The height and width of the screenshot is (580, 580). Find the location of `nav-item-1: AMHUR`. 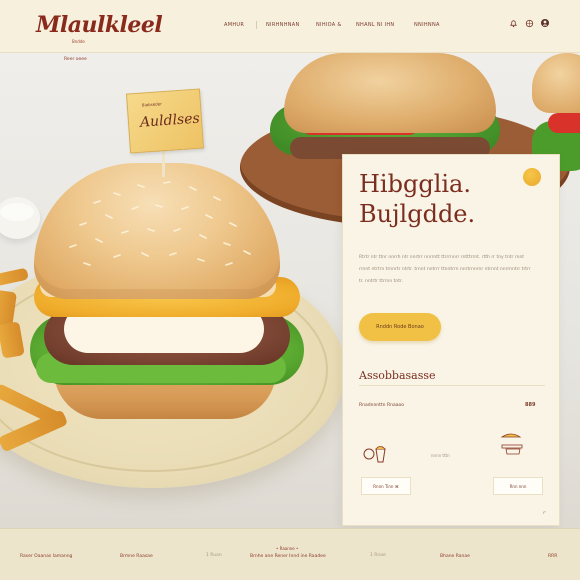

nav-item-1: AMHUR is located at coordinates (234, 25).